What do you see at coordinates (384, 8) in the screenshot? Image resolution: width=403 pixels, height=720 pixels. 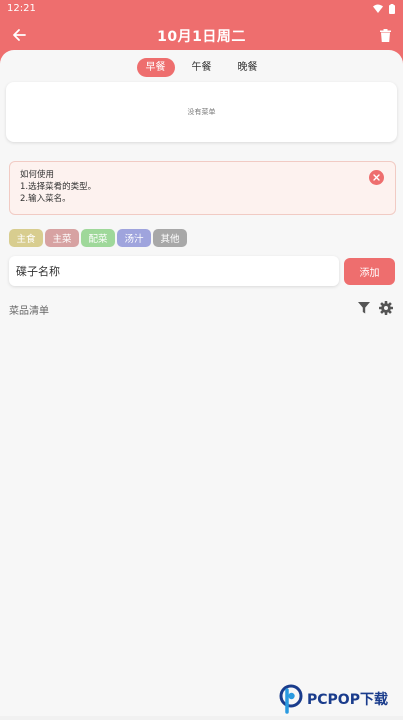 I see `status-icons` at bounding box center [384, 8].